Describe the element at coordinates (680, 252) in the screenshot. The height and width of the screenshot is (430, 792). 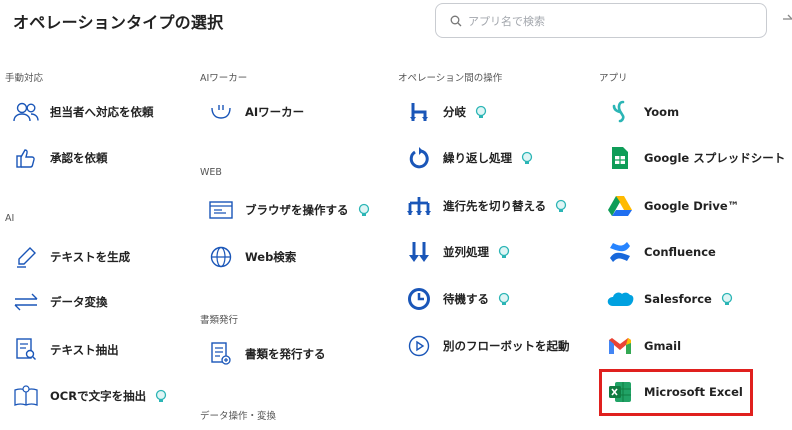
I see `app-label: Confluence` at that location.